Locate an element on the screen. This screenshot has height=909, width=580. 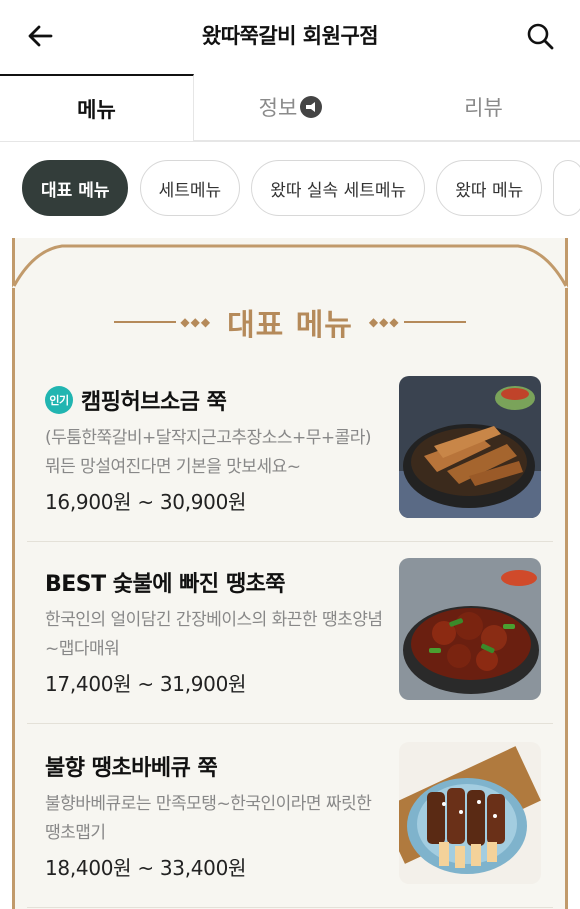
chip-value-set-menu: 왔따 실속 세트메뉴 is located at coordinates (338, 188).